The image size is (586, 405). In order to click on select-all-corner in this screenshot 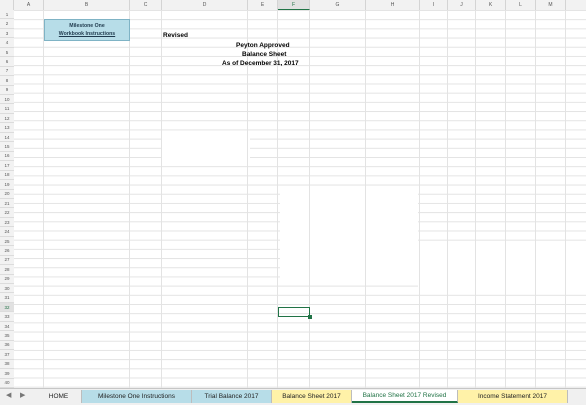, I will do `click(7, 5)`.